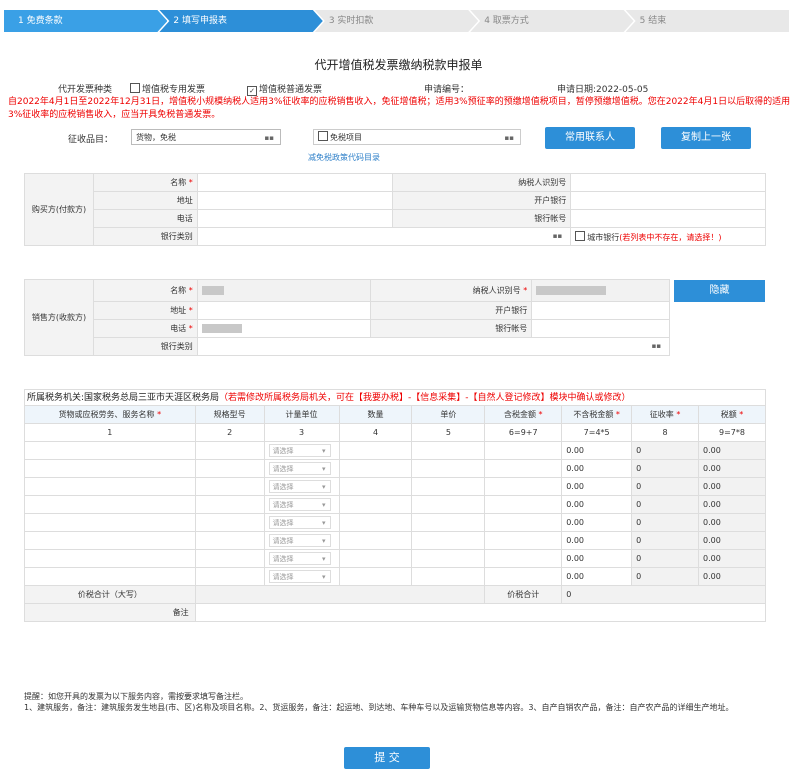 Image resolution: width=797 pixels, height=775 pixels. I want to click on amount-excl-tax: 0.00, so click(597, 504).